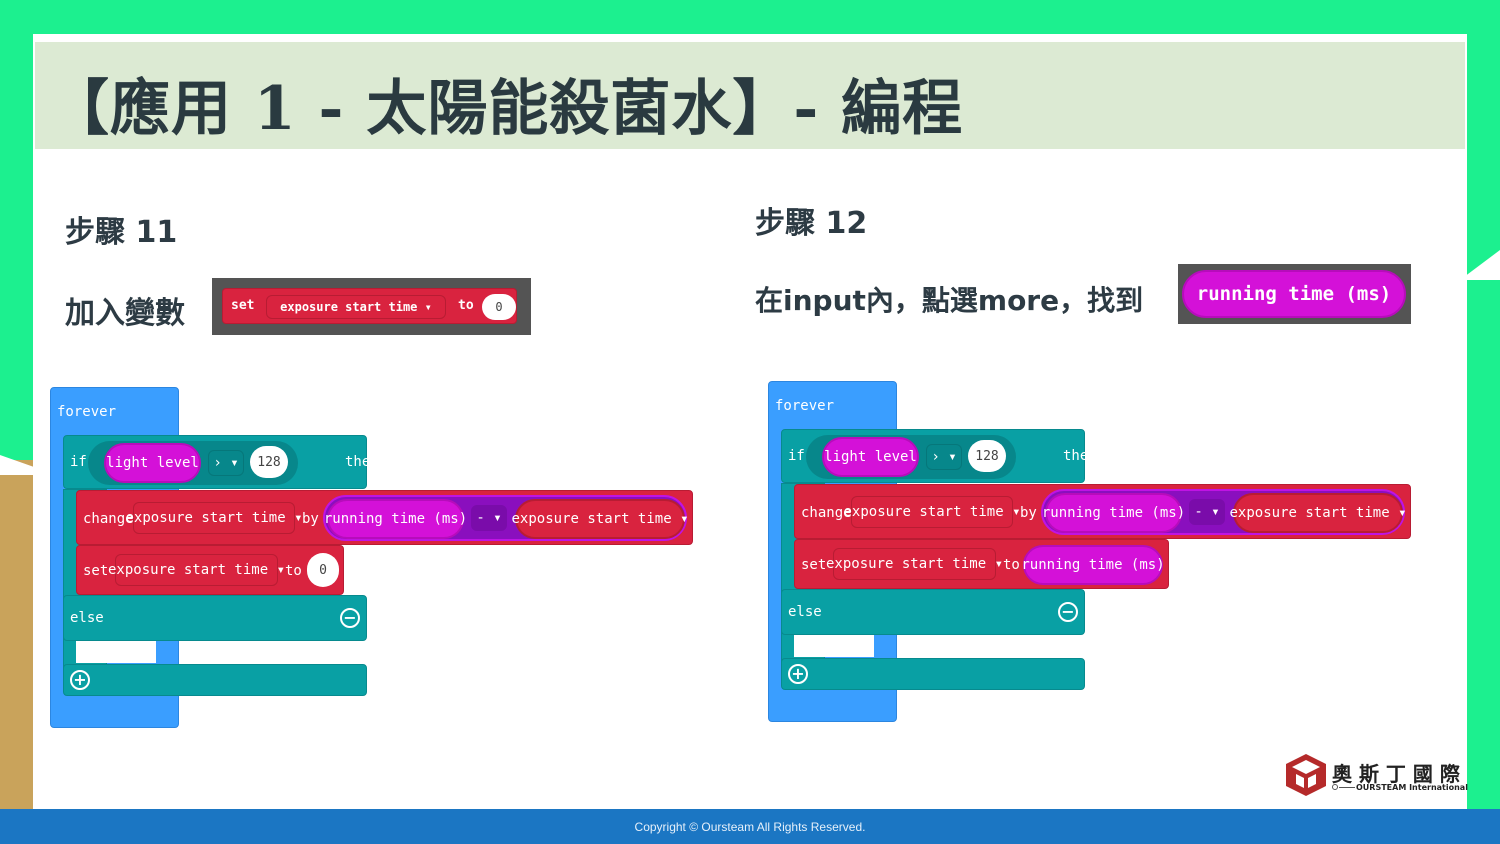  What do you see at coordinates (506, 109) in the screenshot?
I see `slide-title: 【應用 1 - 太陽能殺菌水】- 編程` at bounding box center [506, 109].